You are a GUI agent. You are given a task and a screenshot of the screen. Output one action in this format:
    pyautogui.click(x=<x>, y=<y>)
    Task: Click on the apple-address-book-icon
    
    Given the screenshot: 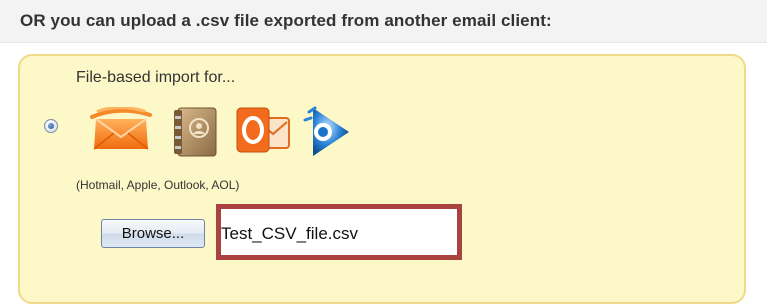 What is the action you would take?
    pyautogui.click(x=195, y=132)
    